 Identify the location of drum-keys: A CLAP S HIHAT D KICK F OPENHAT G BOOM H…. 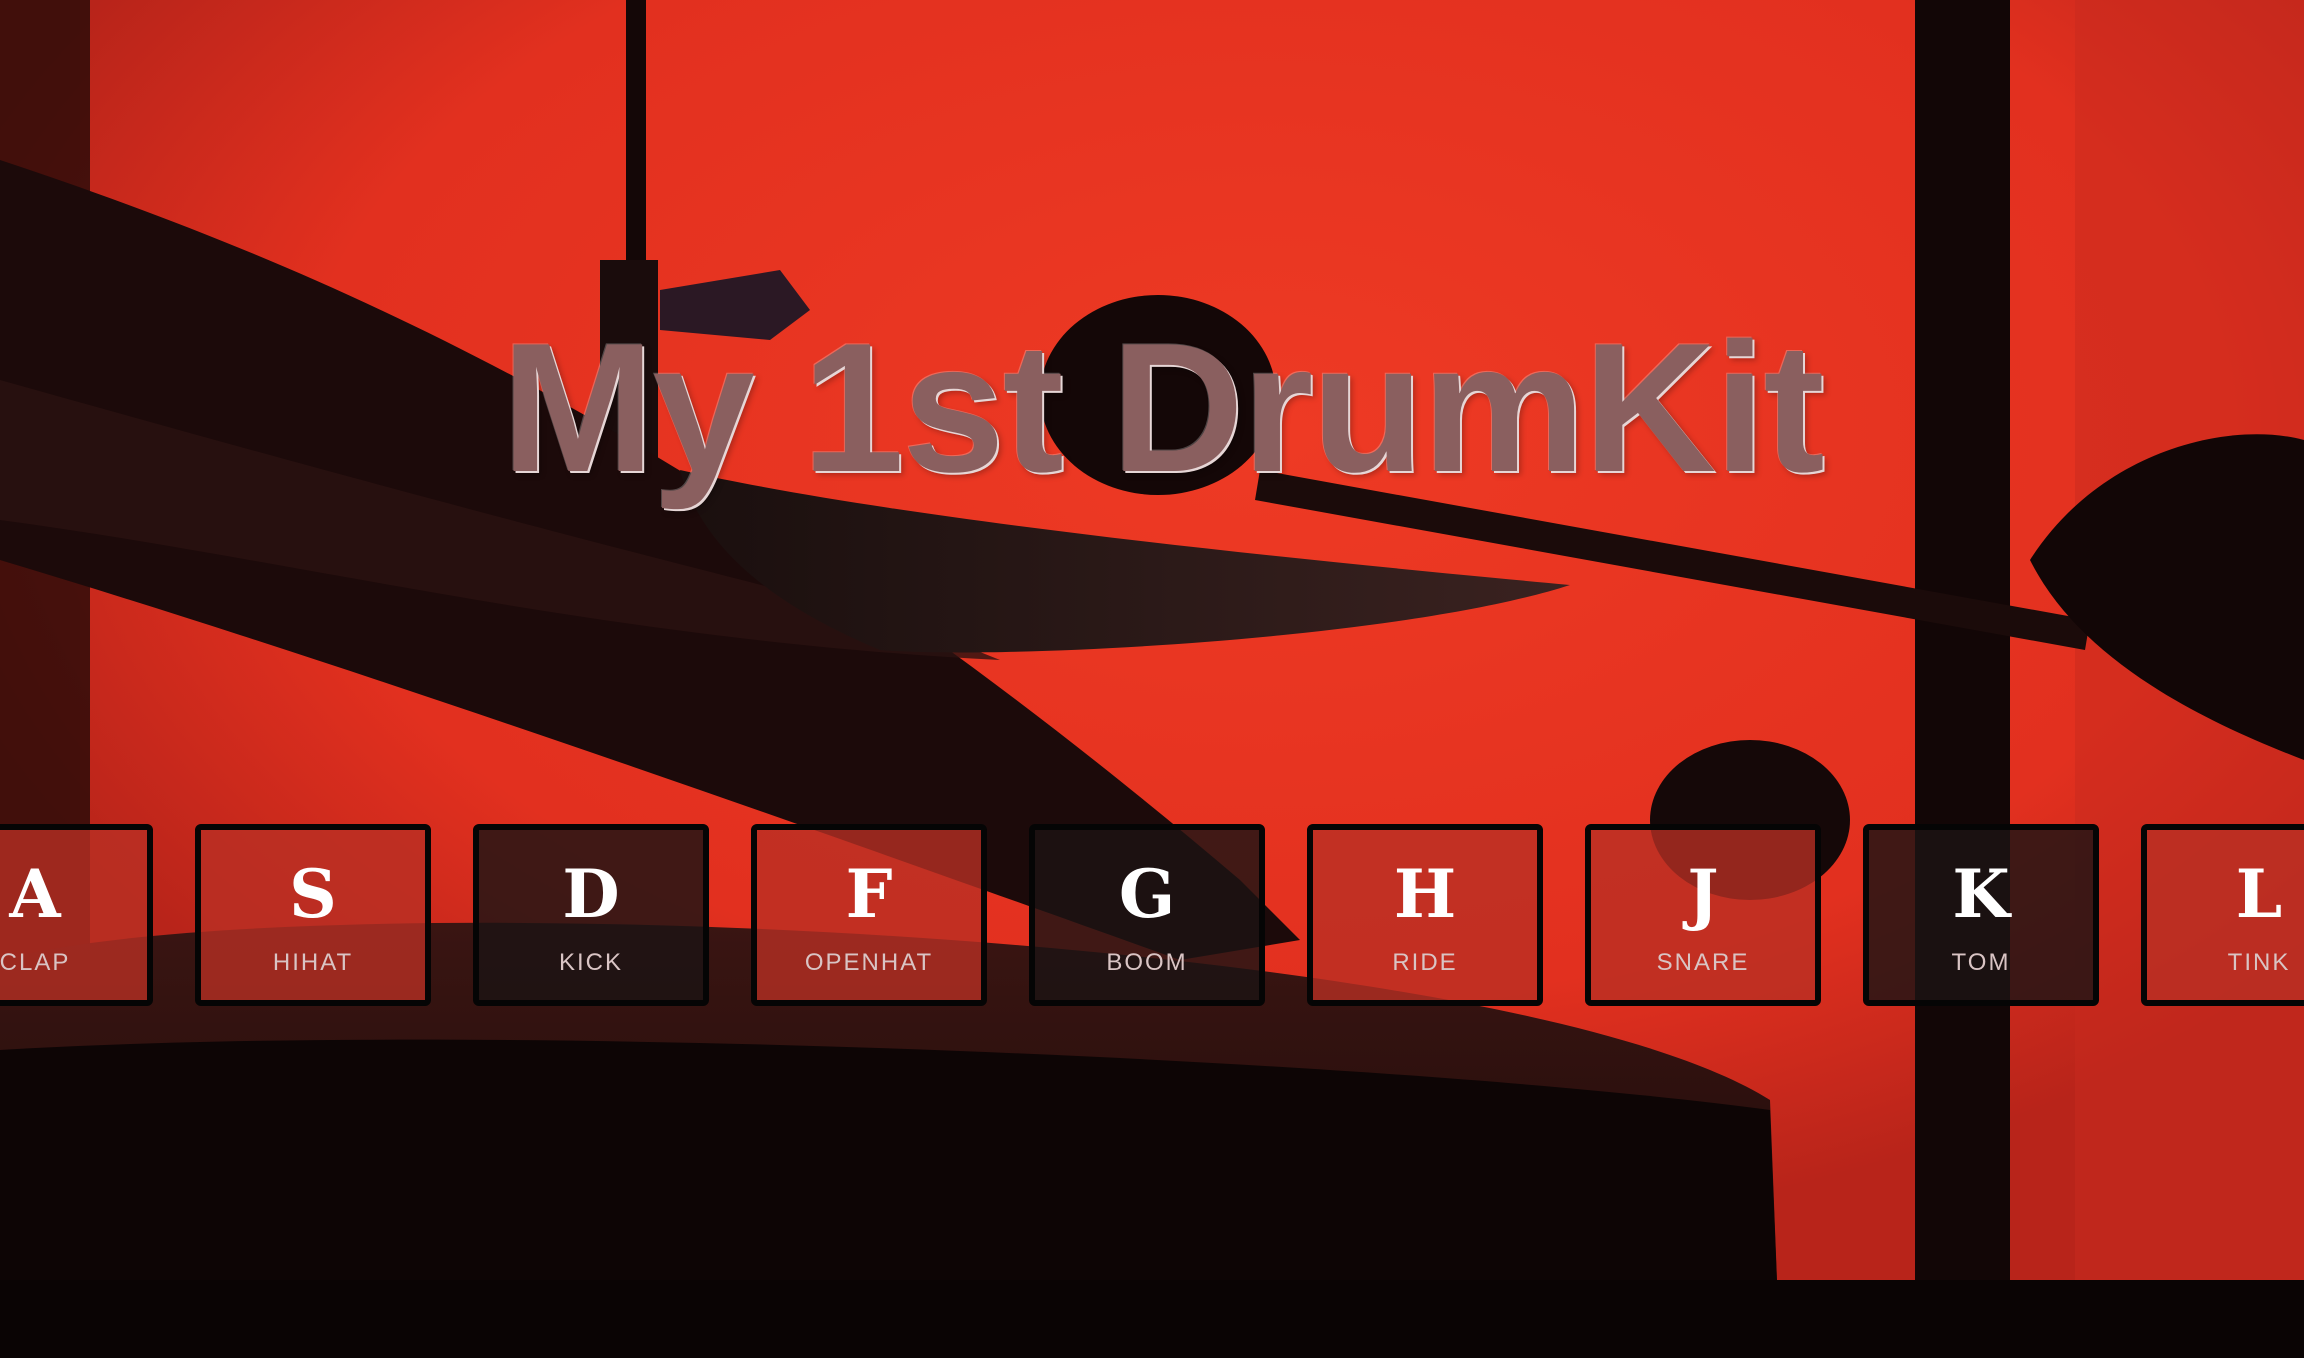
(1152, 915).